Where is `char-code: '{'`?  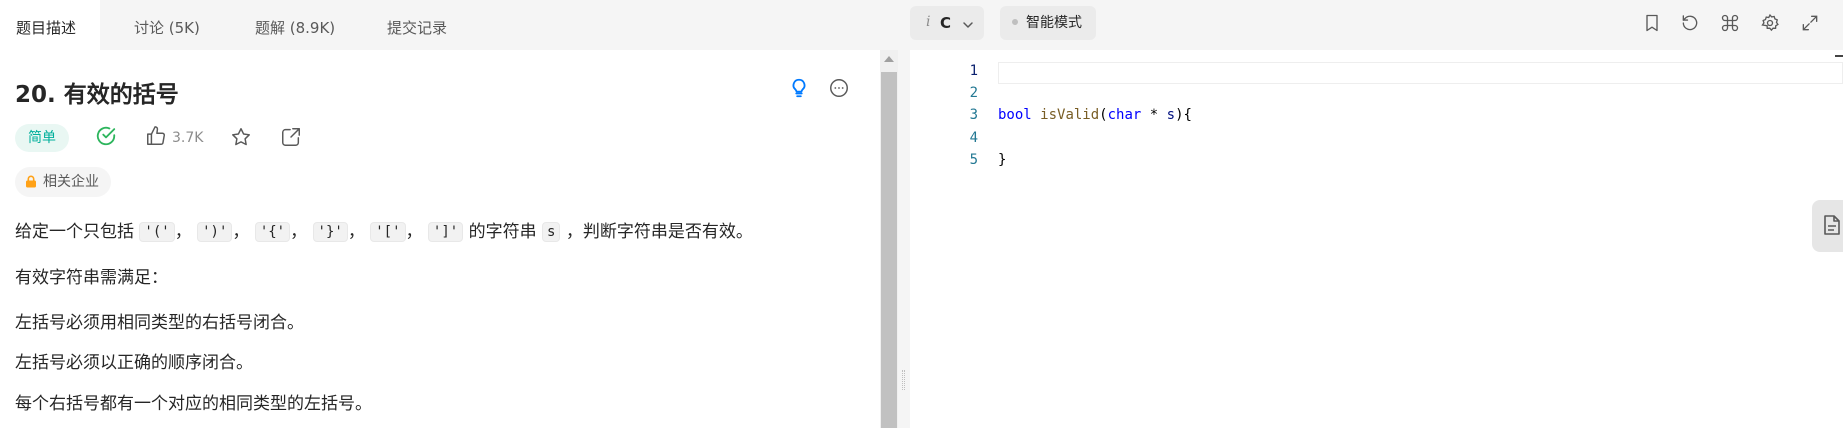 char-code: '{' is located at coordinates (272, 232).